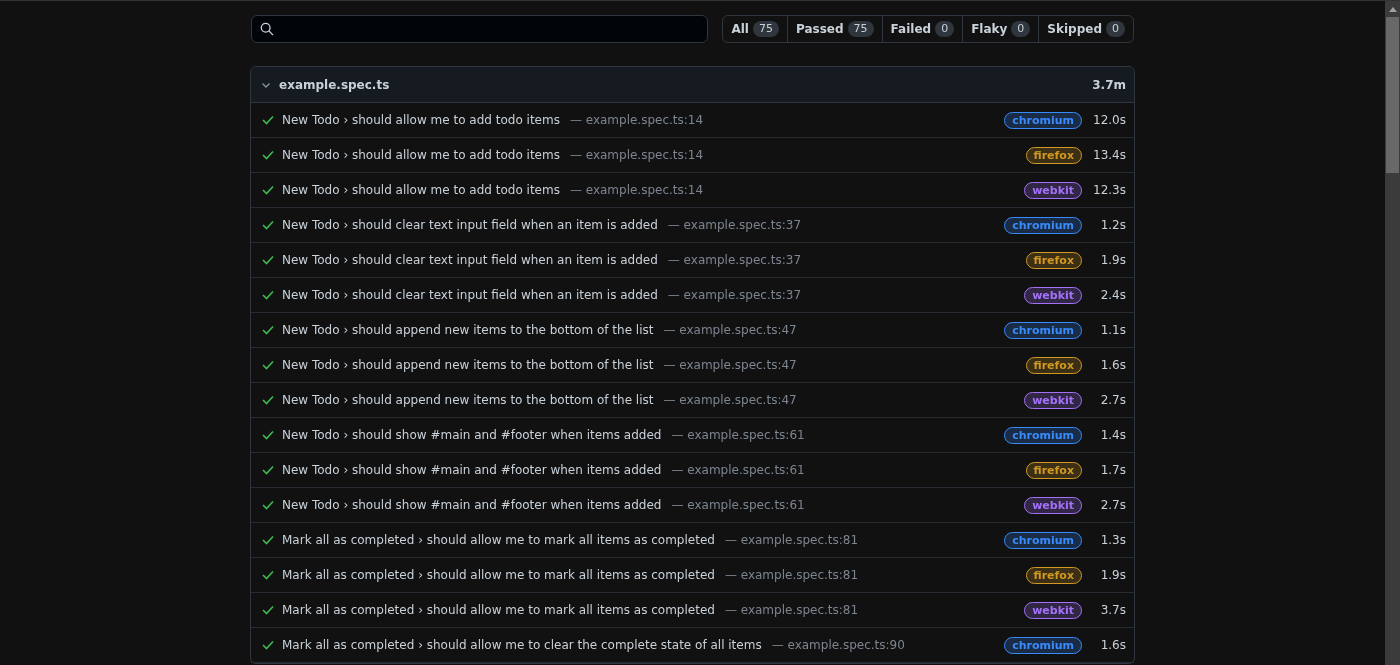  I want to click on search-icon, so click(267, 29).